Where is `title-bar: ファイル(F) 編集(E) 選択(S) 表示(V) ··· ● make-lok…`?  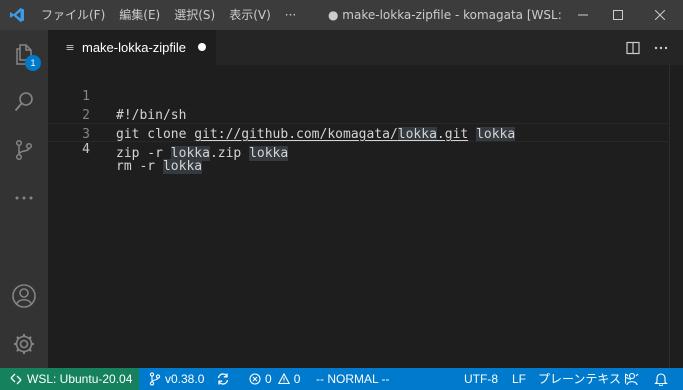
title-bar: ファイル(F) 編集(E) 選択(S) 表示(V) ··· ● make-lok… is located at coordinates (341, 15).